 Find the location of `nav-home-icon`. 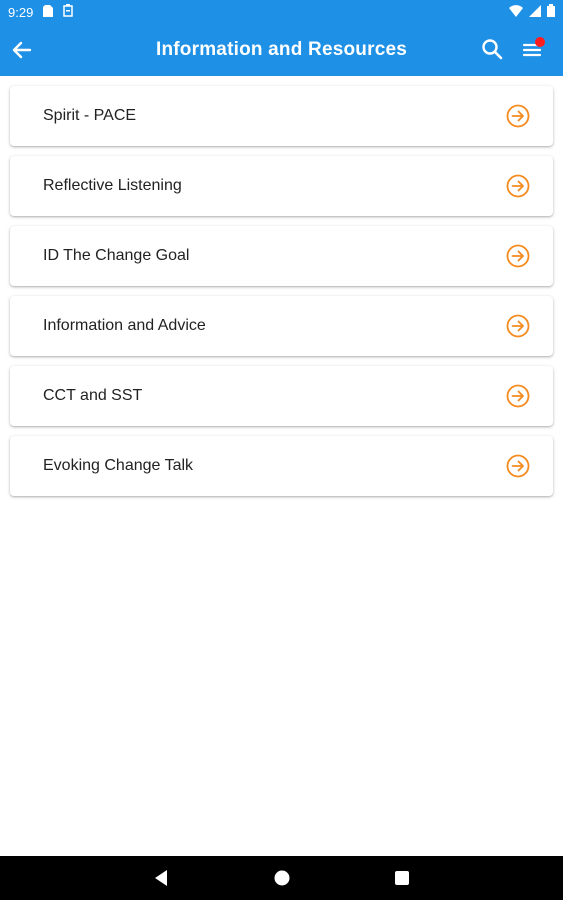

nav-home-icon is located at coordinates (282, 878).